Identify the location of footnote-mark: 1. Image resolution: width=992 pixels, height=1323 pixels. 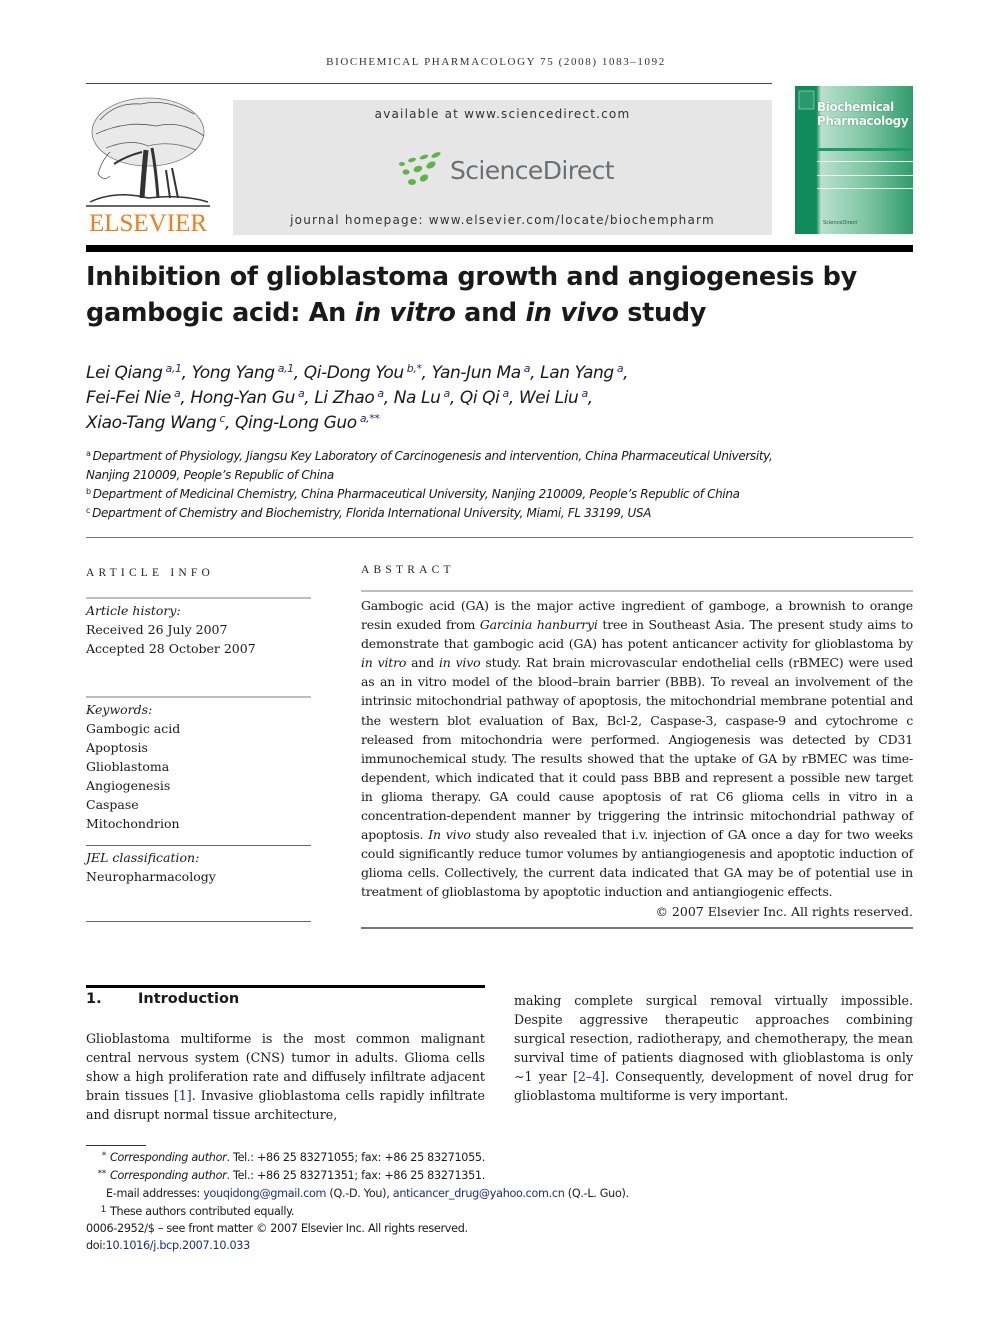
(103, 1209).